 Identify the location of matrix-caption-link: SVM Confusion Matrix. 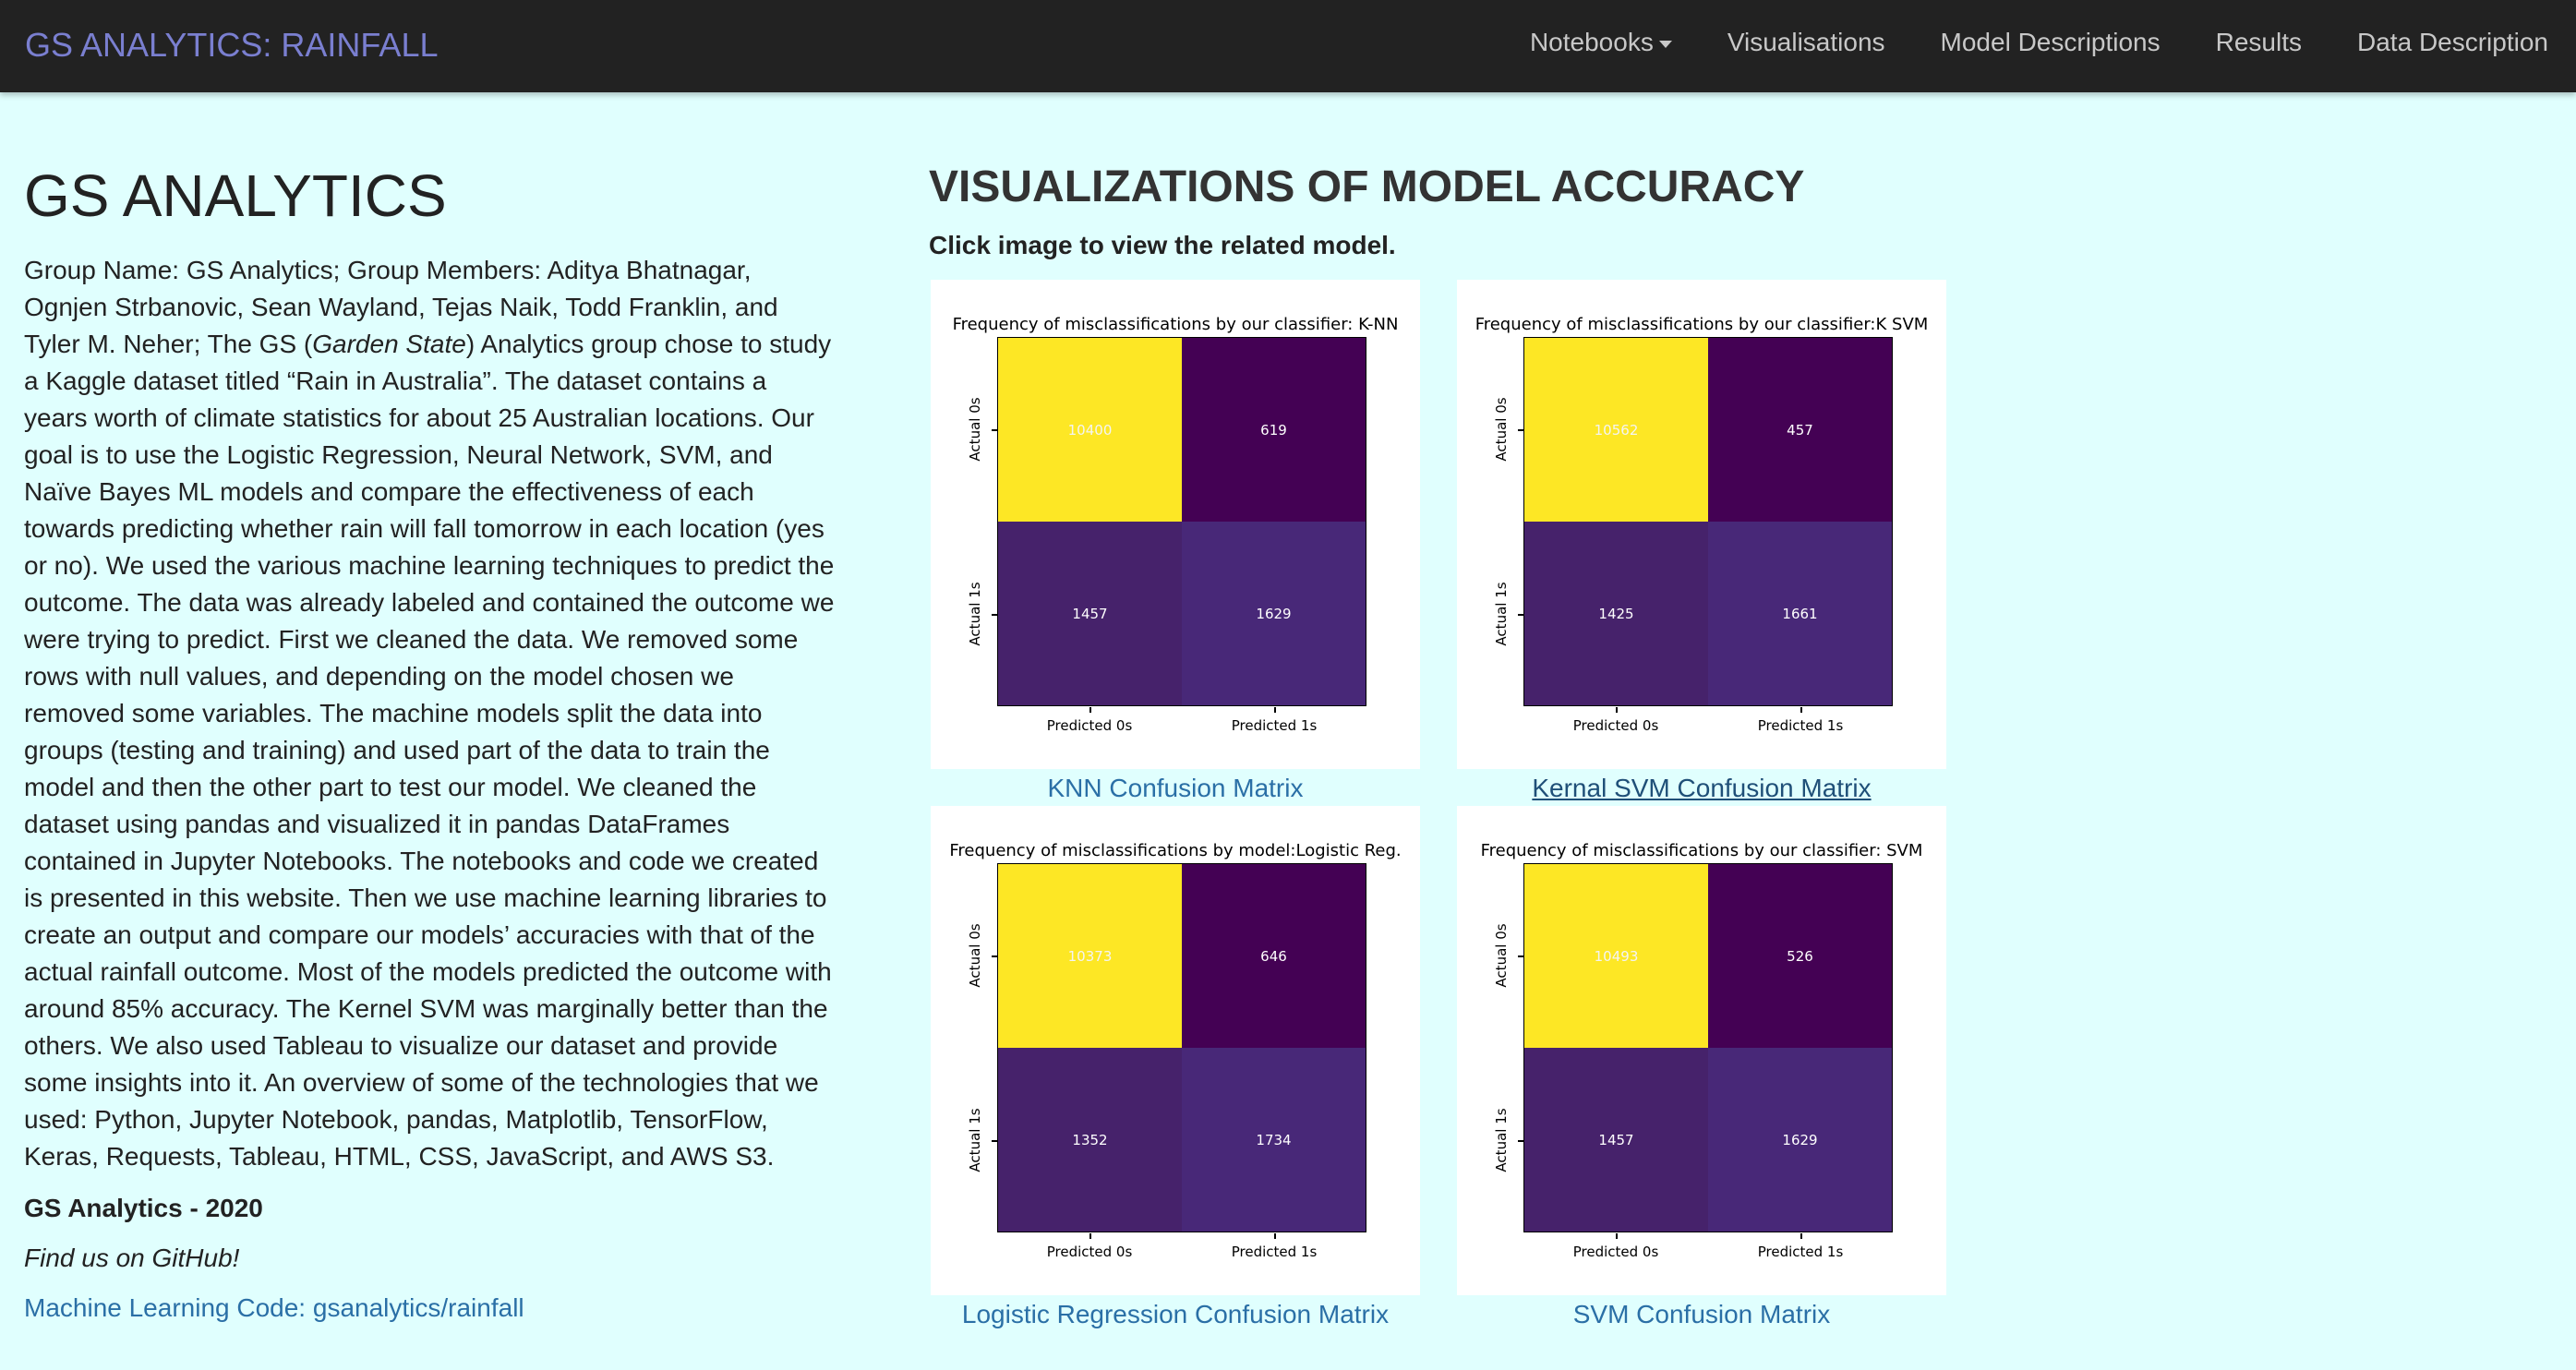
(1701, 1315).